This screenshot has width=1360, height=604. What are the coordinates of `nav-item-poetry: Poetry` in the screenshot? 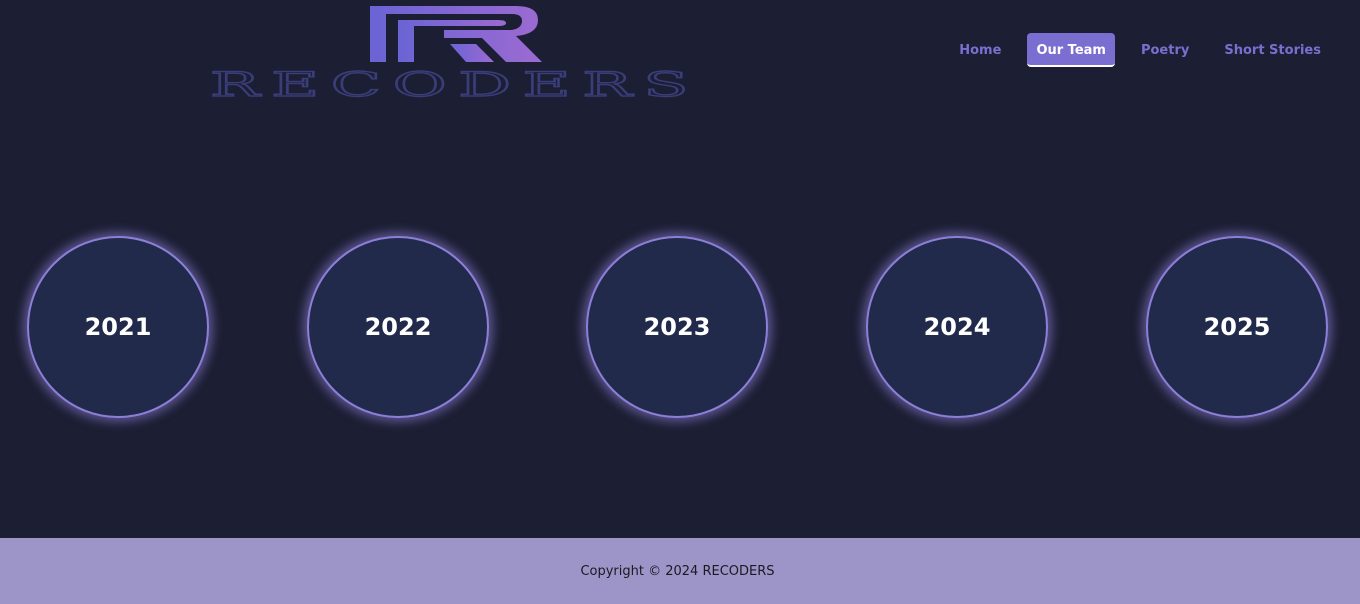 It's located at (1165, 50).